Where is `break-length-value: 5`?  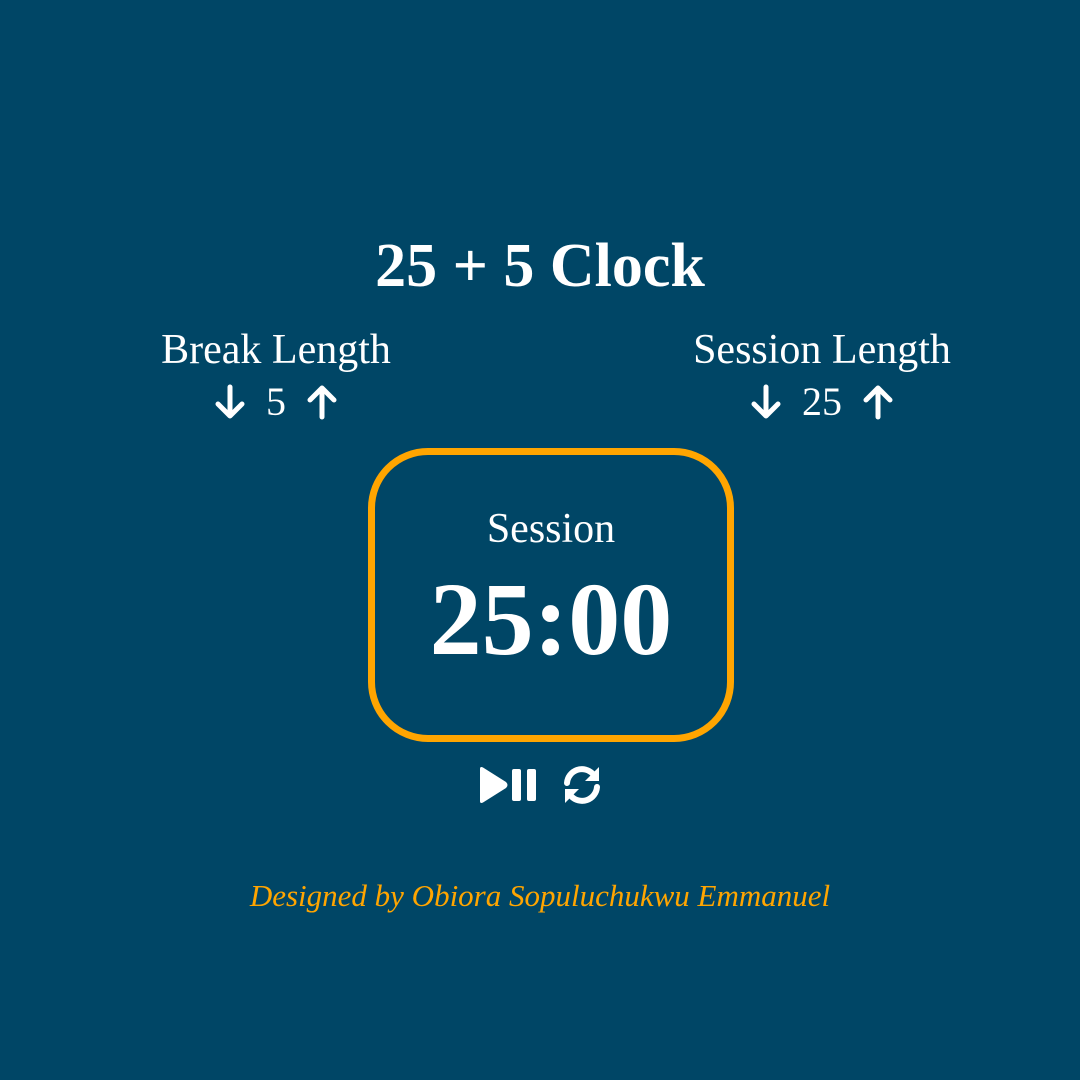 break-length-value: 5 is located at coordinates (276, 401).